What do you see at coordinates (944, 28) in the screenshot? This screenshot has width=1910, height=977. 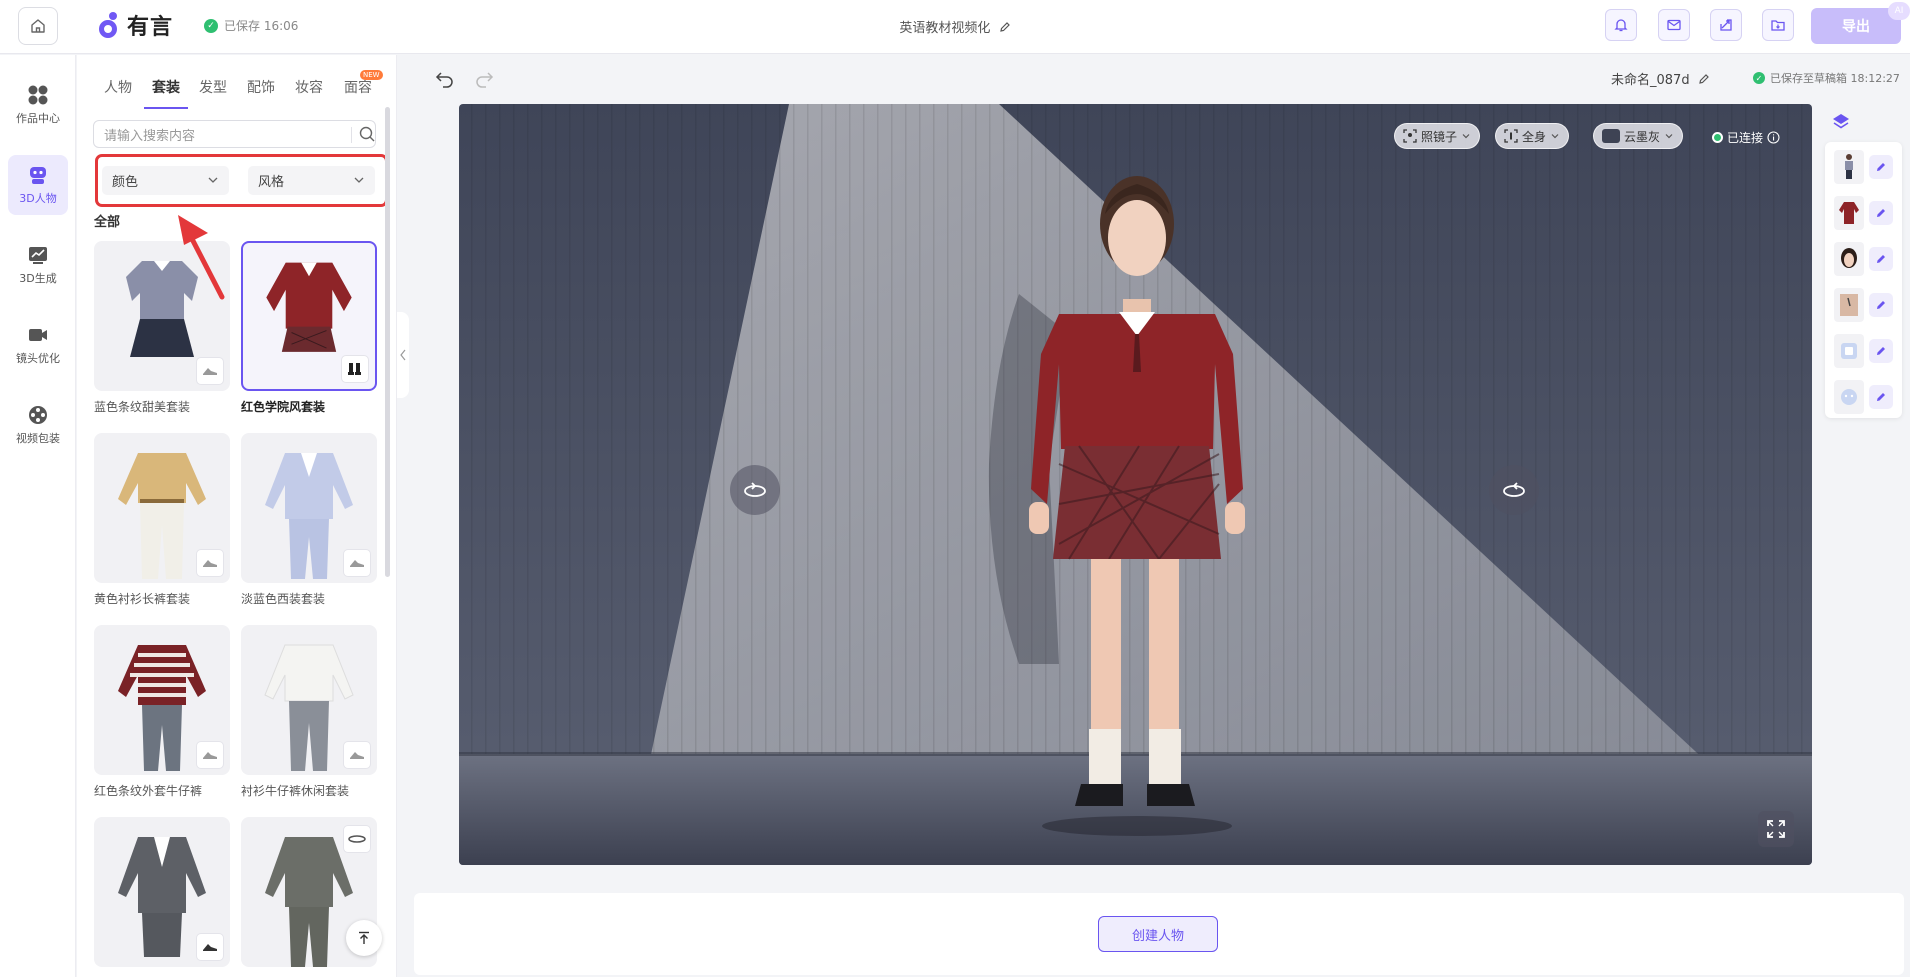 I see `document-title: 英语教材视频化` at bounding box center [944, 28].